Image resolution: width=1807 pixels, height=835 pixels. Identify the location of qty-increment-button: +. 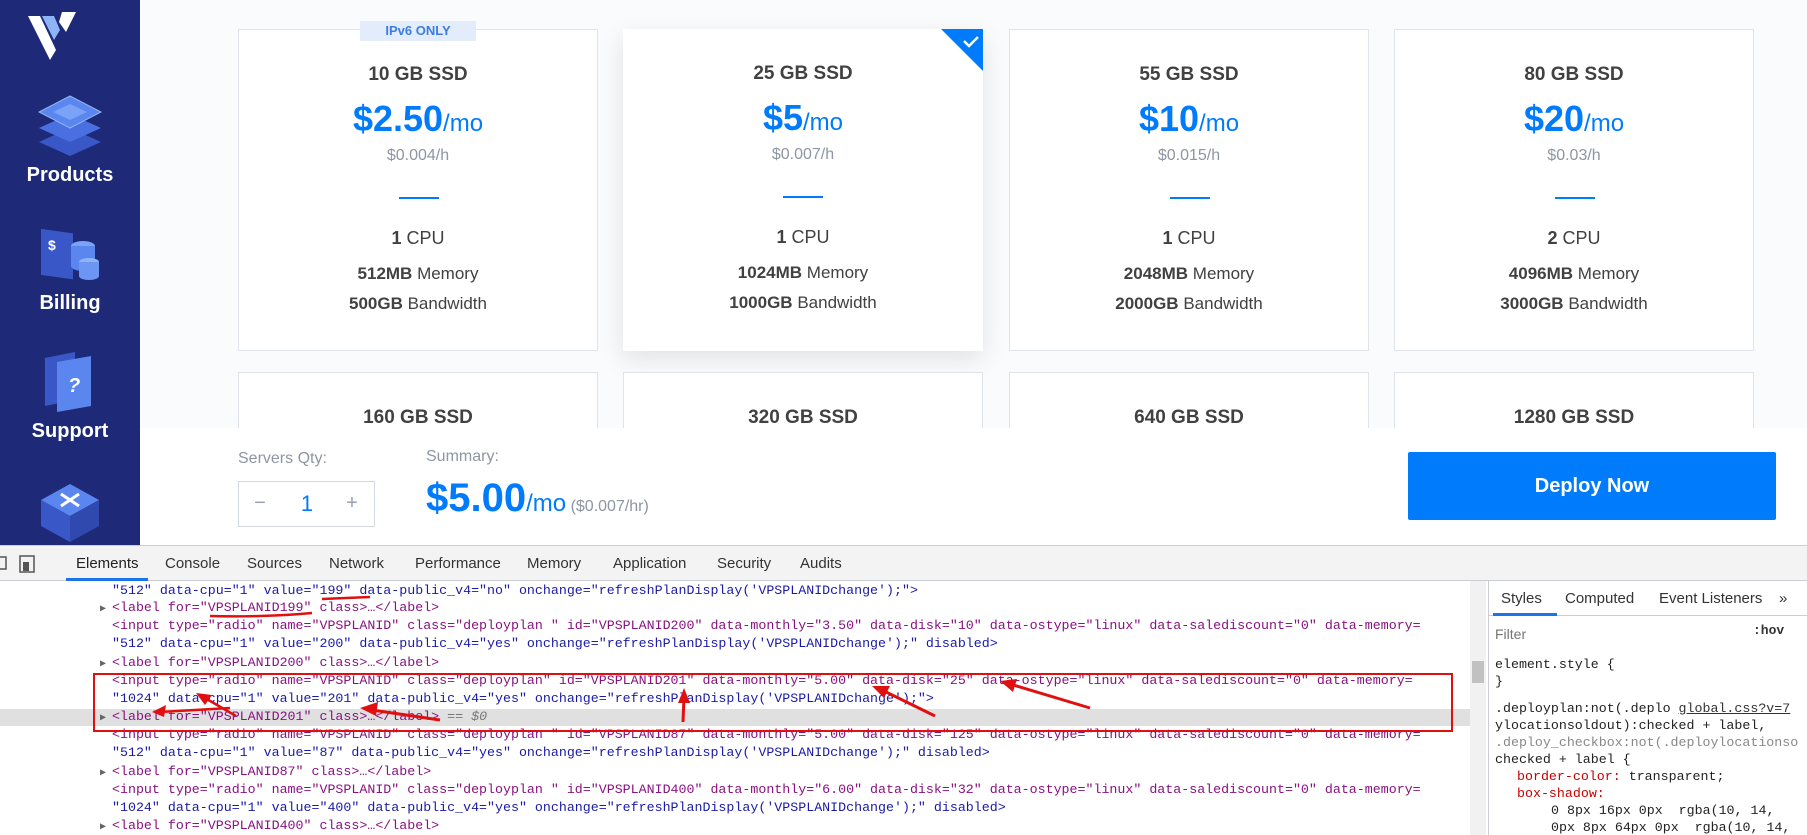
(352, 503).